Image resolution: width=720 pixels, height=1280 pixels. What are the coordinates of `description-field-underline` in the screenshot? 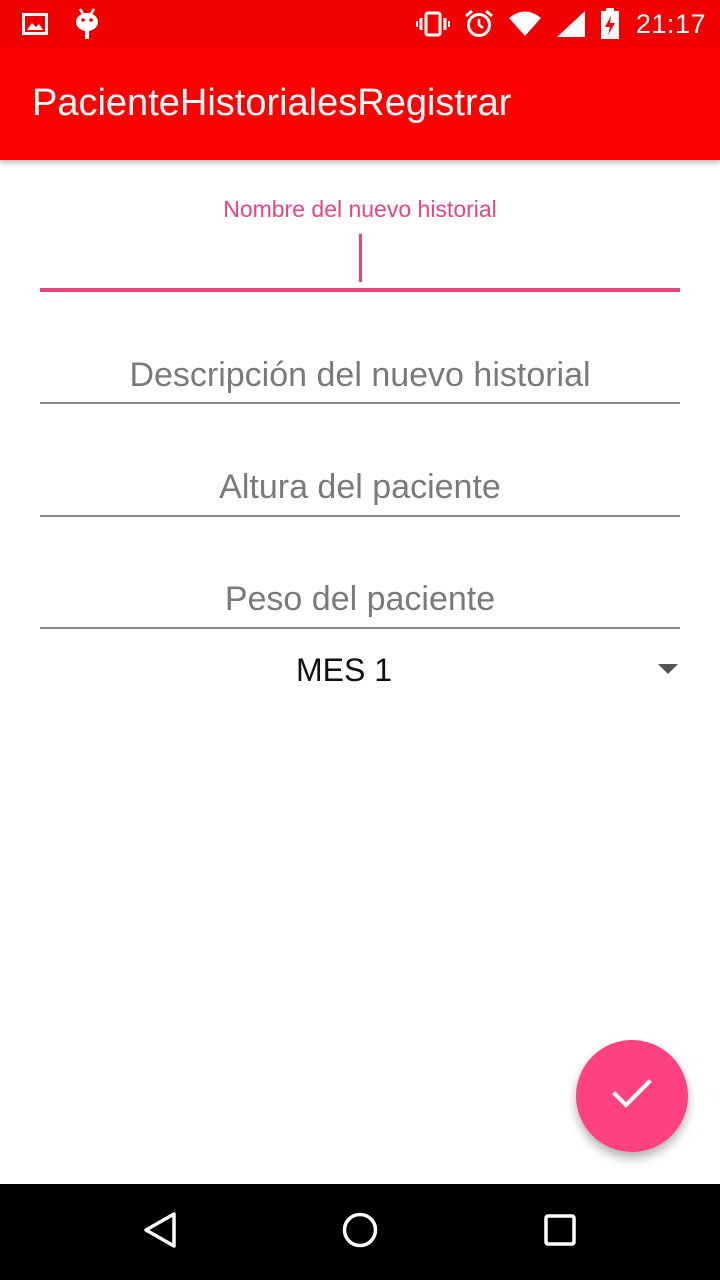 It's located at (360, 403).